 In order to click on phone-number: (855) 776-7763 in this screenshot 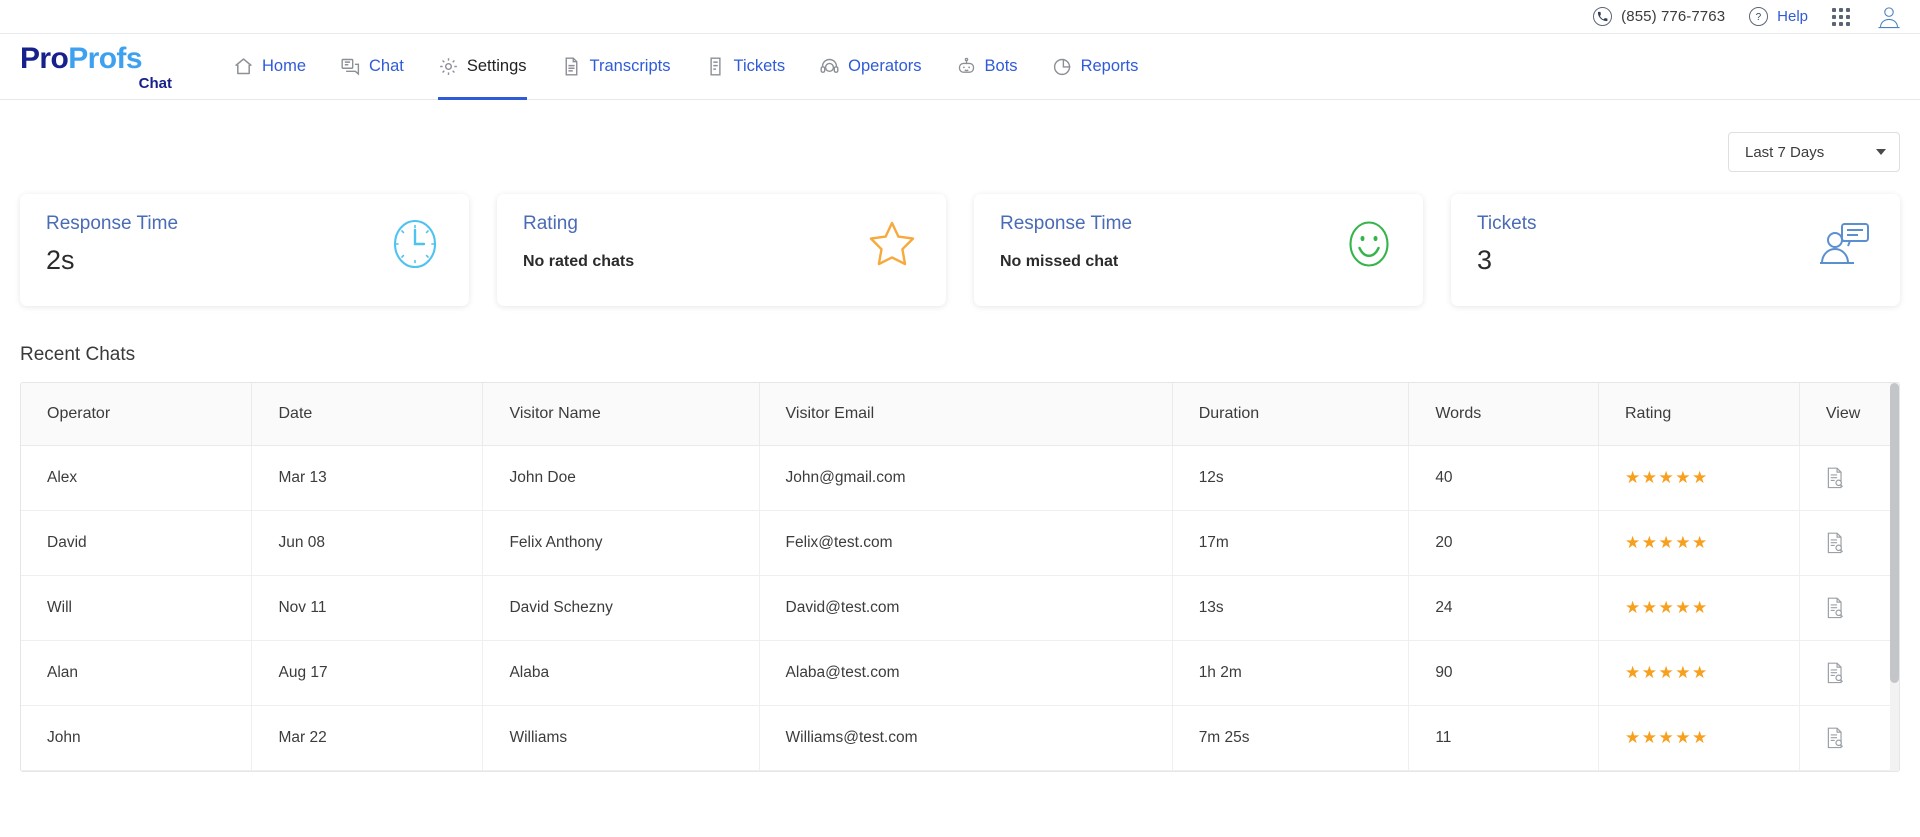, I will do `click(1673, 16)`.